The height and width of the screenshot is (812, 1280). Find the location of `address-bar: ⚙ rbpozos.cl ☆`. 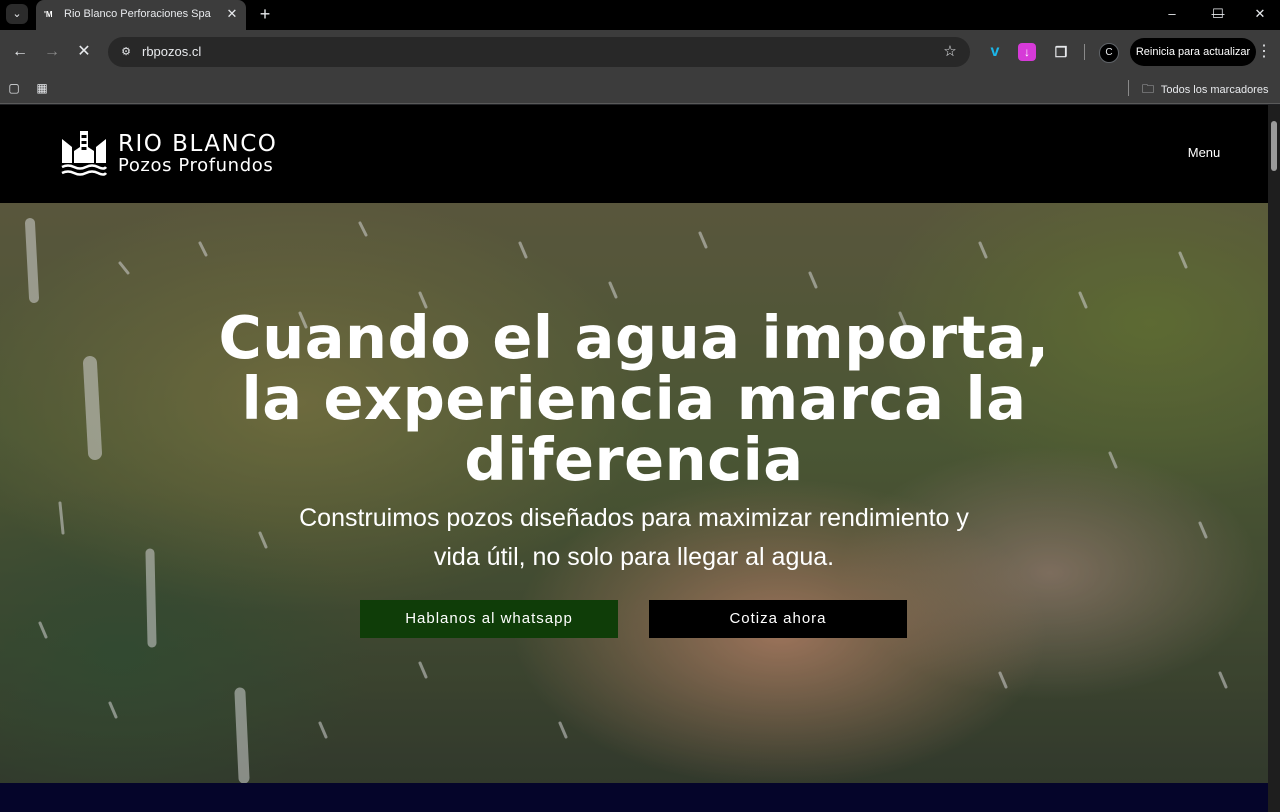

address-bar: ⚙ rbpozos.cl ☆ is located at coordinates (539, 52).